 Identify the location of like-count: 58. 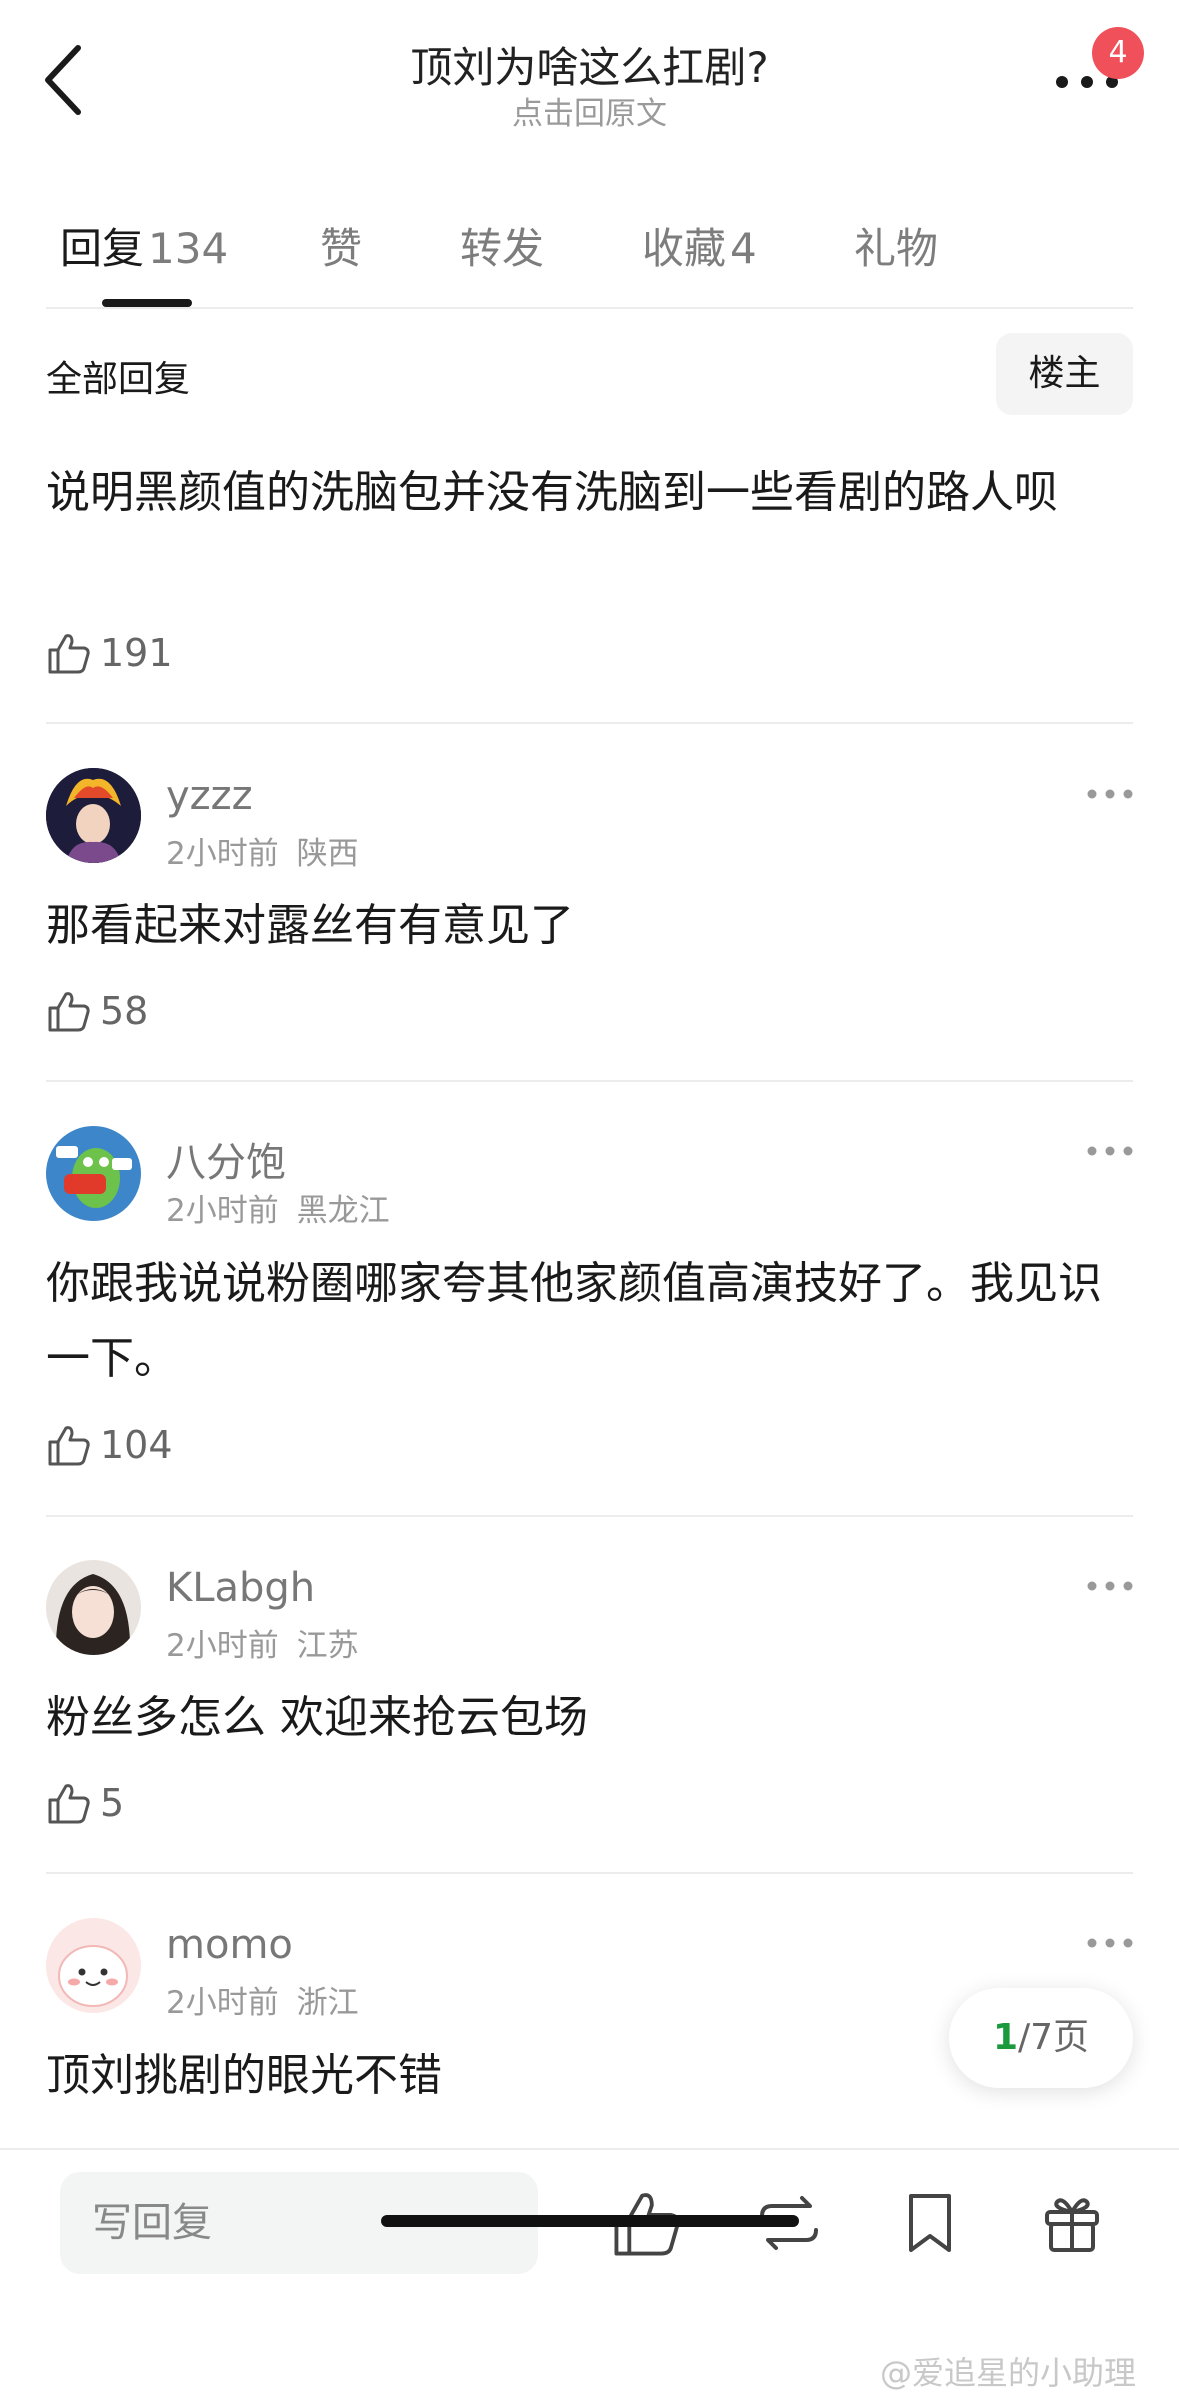
(124, 1011).